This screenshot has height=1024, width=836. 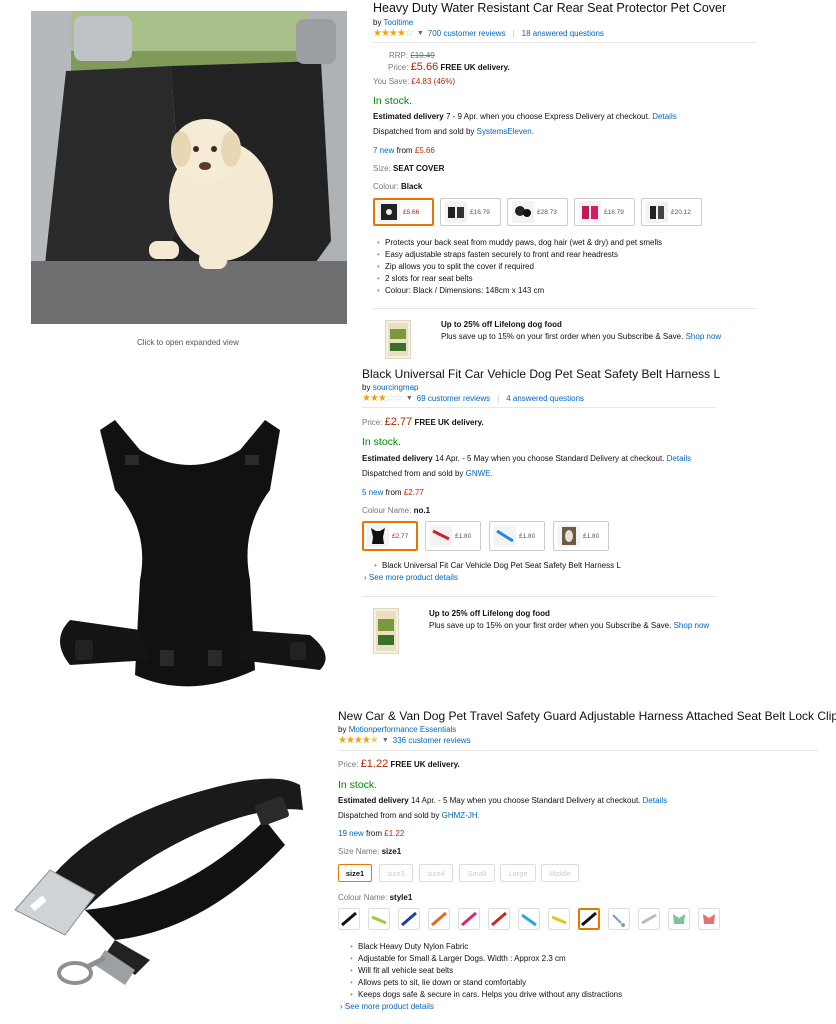 What do you see at coordinates (436, 873) in the screenshot?
I see `size-option: size4` at bounding box center [436, 873].